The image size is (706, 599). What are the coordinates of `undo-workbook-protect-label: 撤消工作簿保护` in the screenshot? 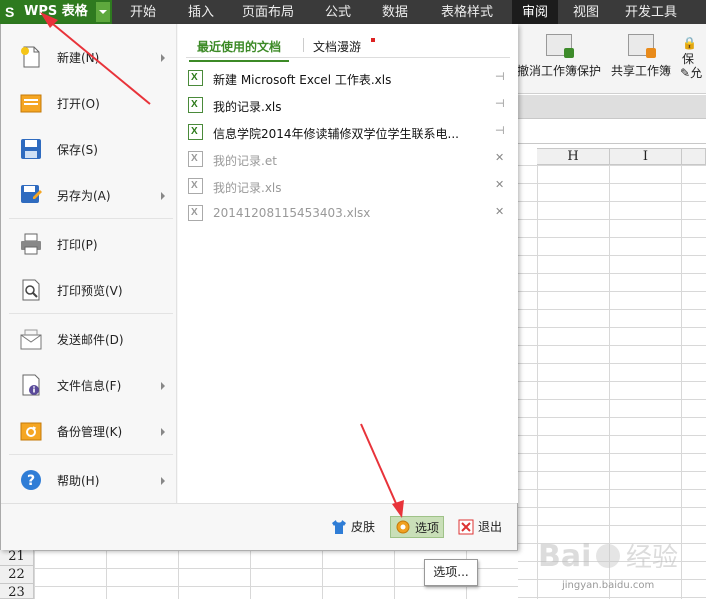 It's located at (558, 71).